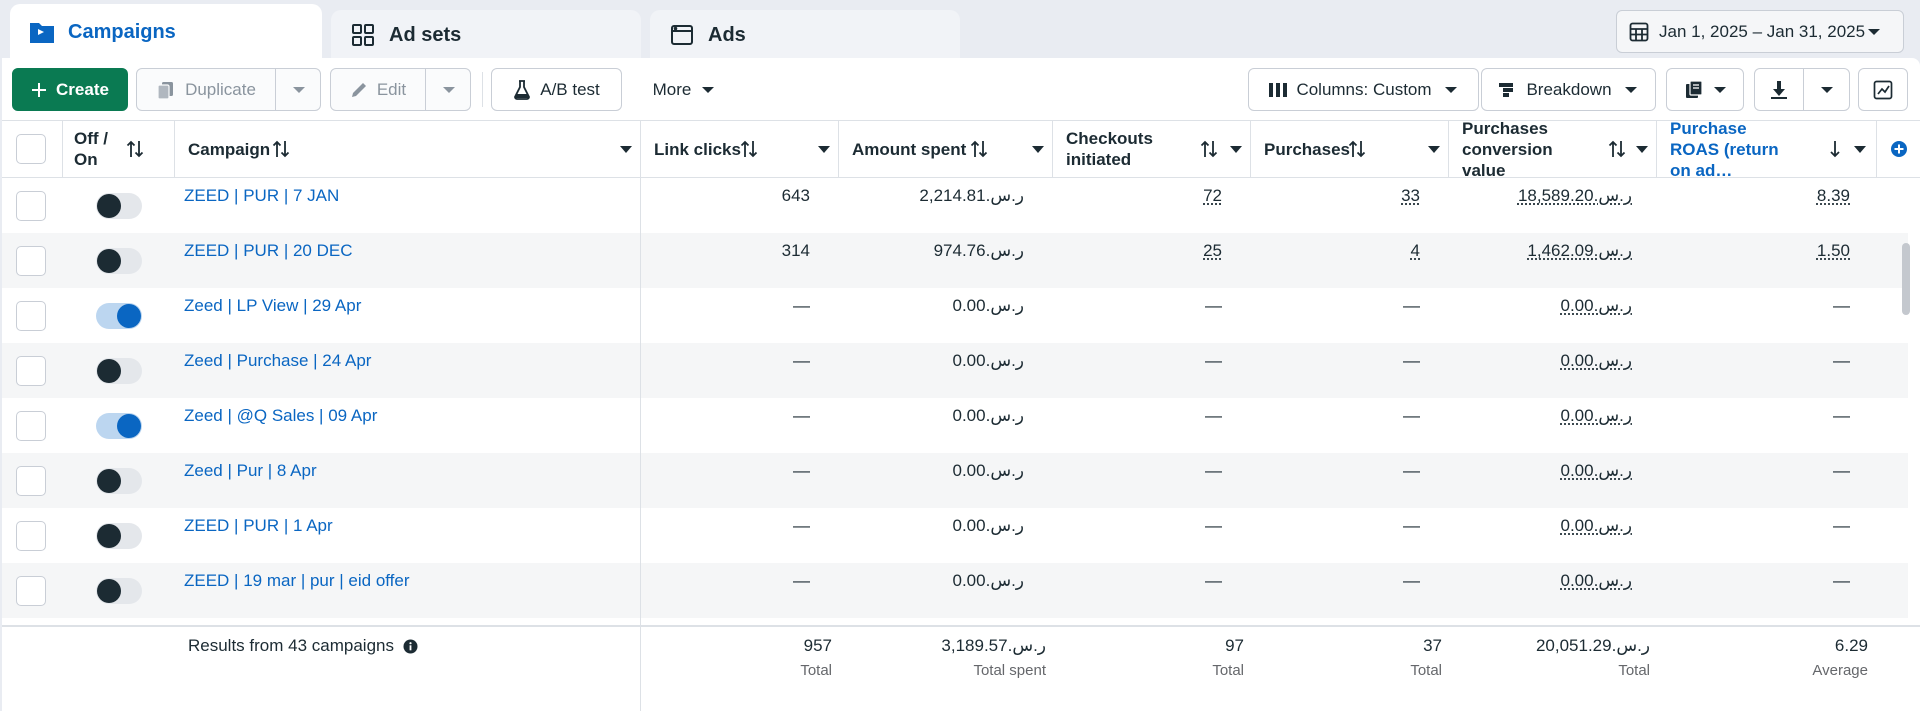 The width and height of the screenshot is (1920, 711). I want to click on duplicate-dropdown, so click(298, 89).